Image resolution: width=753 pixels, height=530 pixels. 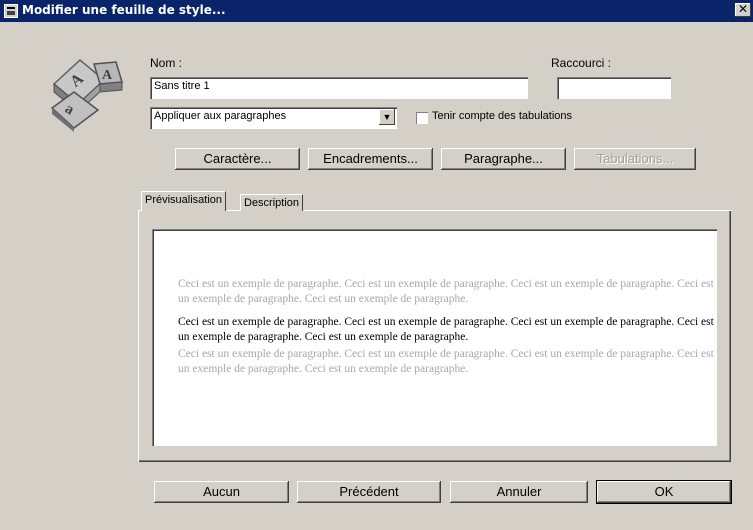 I want to click on stylesheet-dice-icon: A A a, so click(x=86, y=95).